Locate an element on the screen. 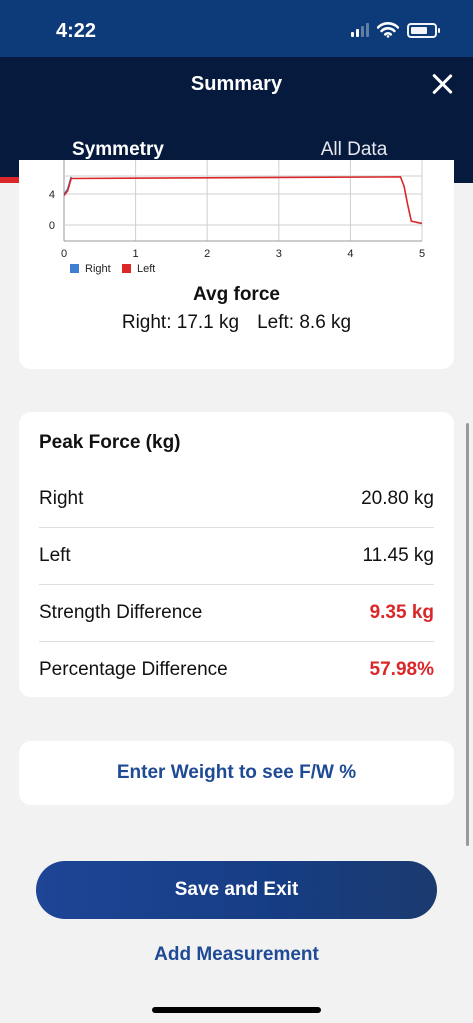 This screenshot has height=1023, width=473. force-chart: 0 4 0 1 2 3 4 5 Right Left is located at coordinates (237, 217).